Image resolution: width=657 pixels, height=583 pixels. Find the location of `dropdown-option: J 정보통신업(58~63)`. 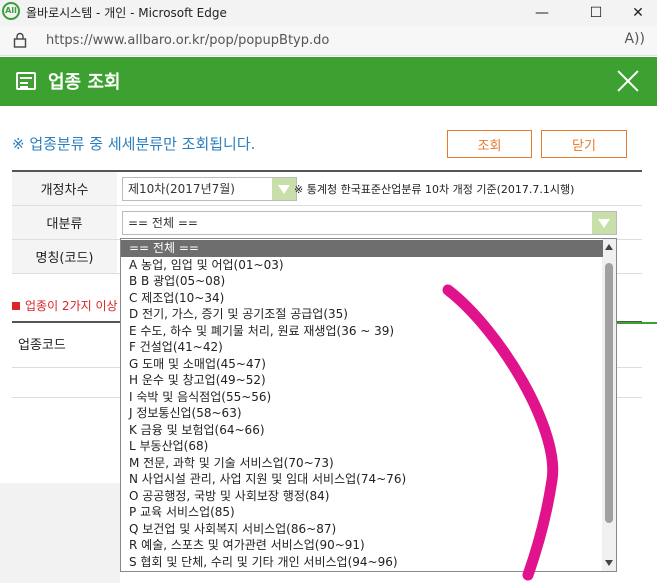

dropdown-option: J 정보통신업(58~63) is located at coordinates (362, 413).